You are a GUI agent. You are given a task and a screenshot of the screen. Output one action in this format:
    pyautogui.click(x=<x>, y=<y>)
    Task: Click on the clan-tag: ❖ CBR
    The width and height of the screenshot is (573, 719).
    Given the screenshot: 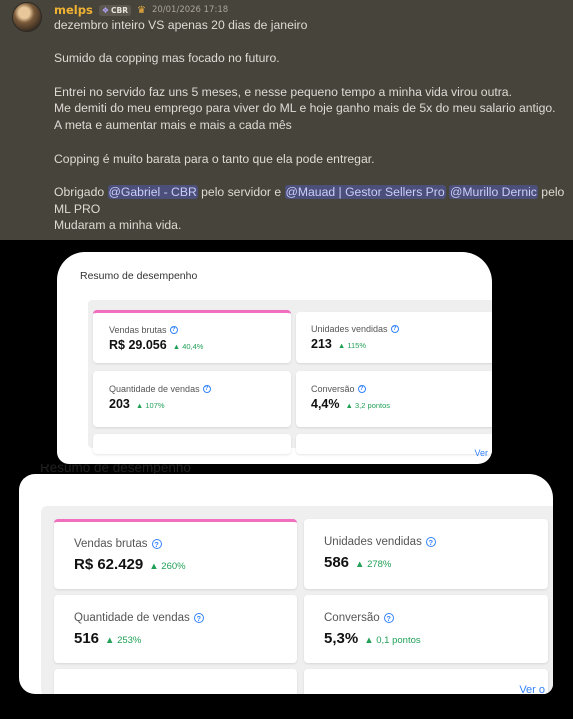 What is the action you would take?
    pyautogui.click(x=114, y=10)
    